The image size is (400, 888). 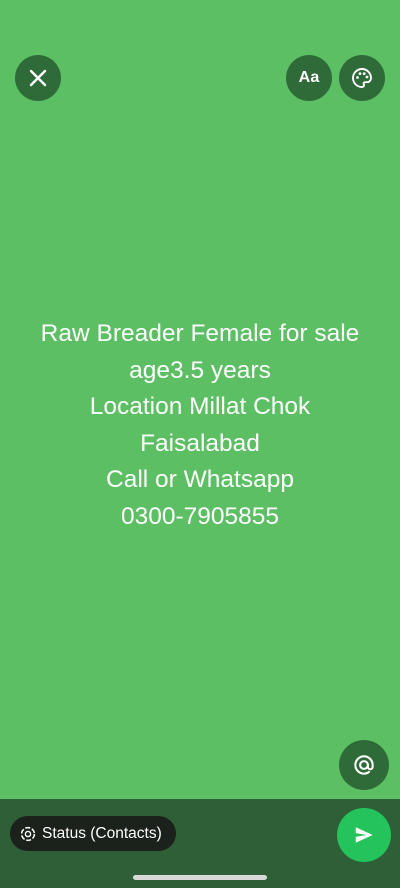 I want to click on status-text-line: Raw Breader Female for sale, so click(x=200, y=333).